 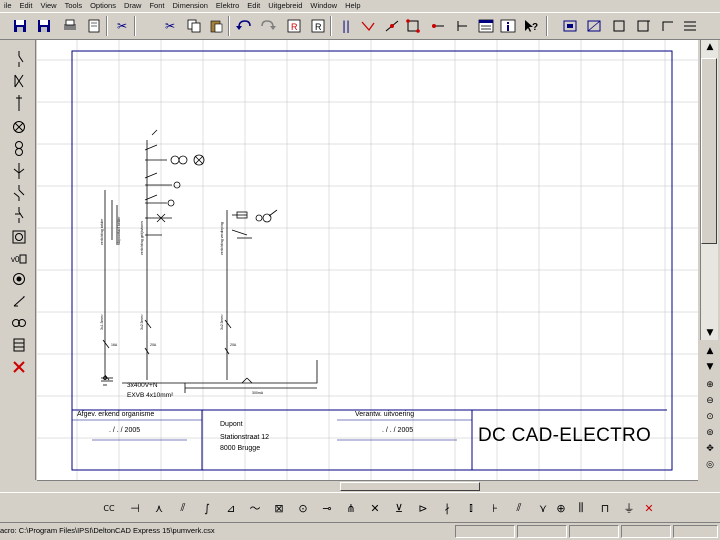 What do you see at coordinates (710, 417) in the screenshot?
I see `zoom-fit-icon: ⊙` at bounding box center [710, 417].